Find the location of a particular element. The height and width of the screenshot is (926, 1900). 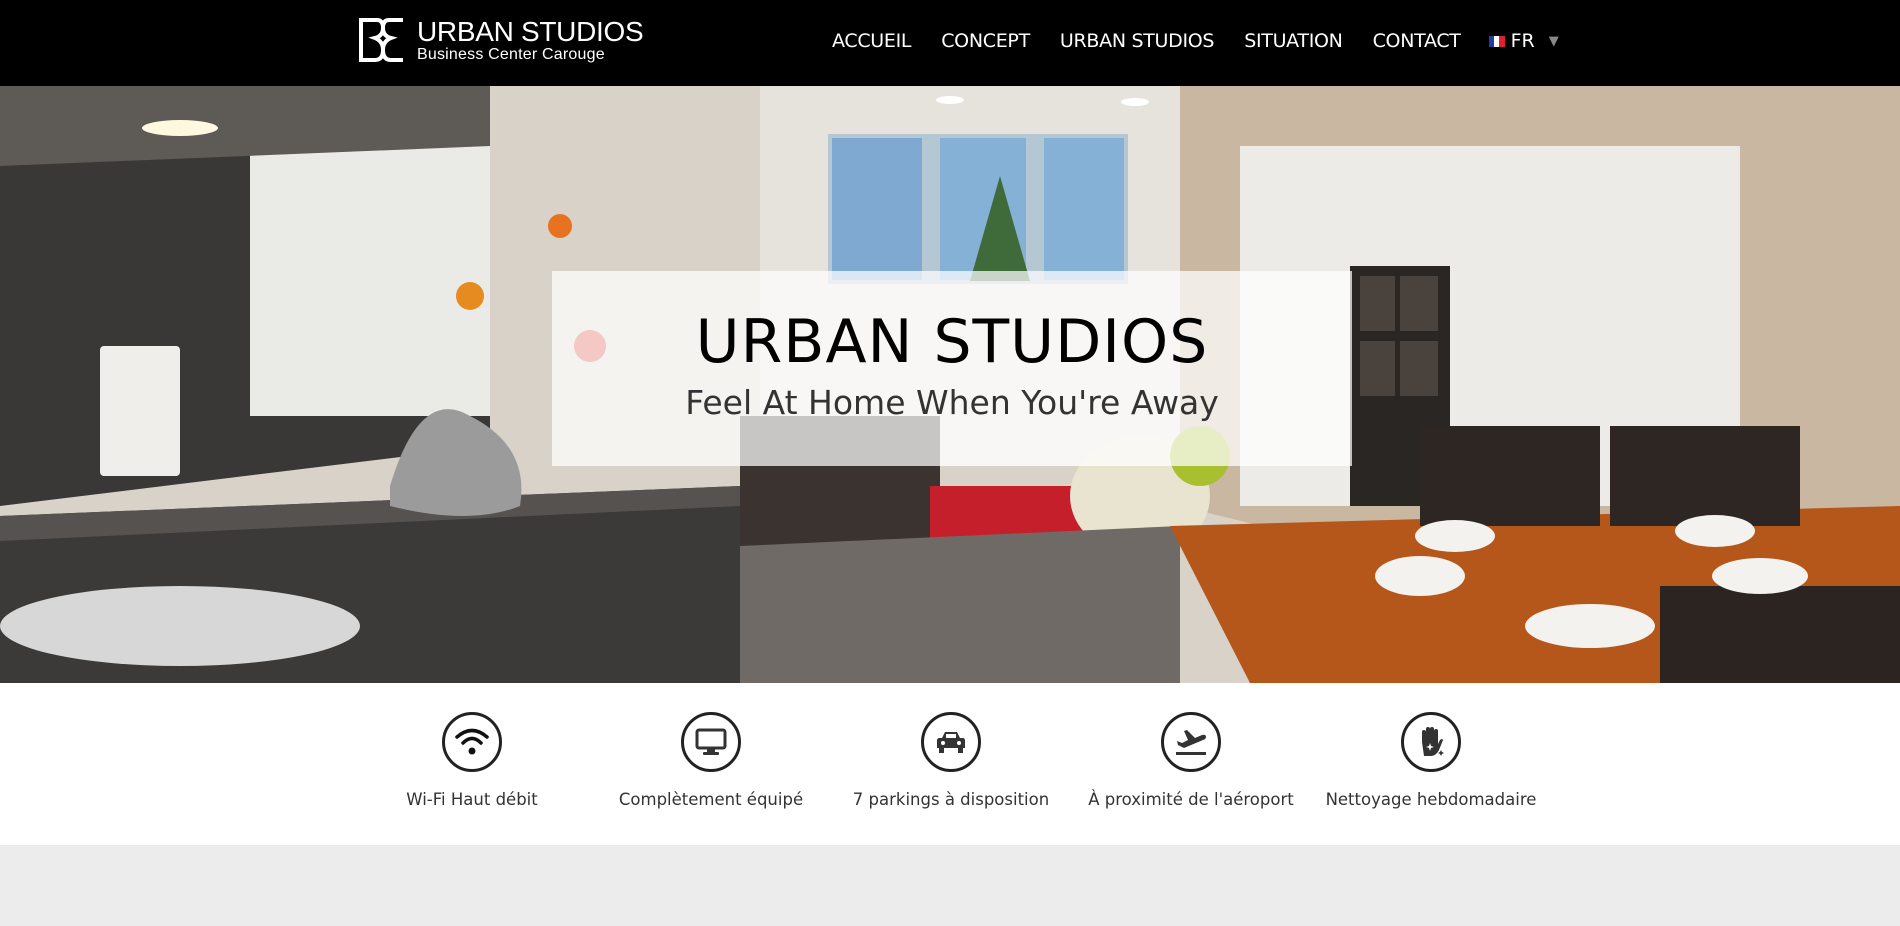

feature-cleaning: Nettoyage hebdomadaire is located at coordinates (1431, 760).